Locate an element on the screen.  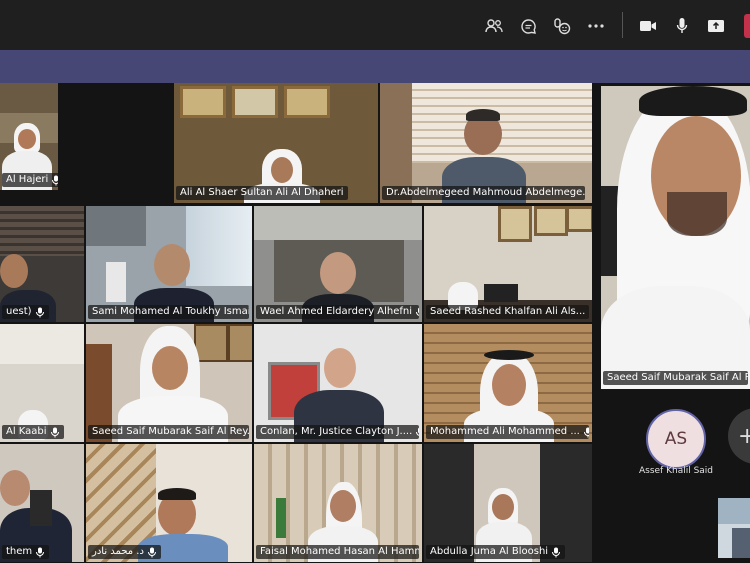
avatar-initials: AS is located at coordinates (676, 439).